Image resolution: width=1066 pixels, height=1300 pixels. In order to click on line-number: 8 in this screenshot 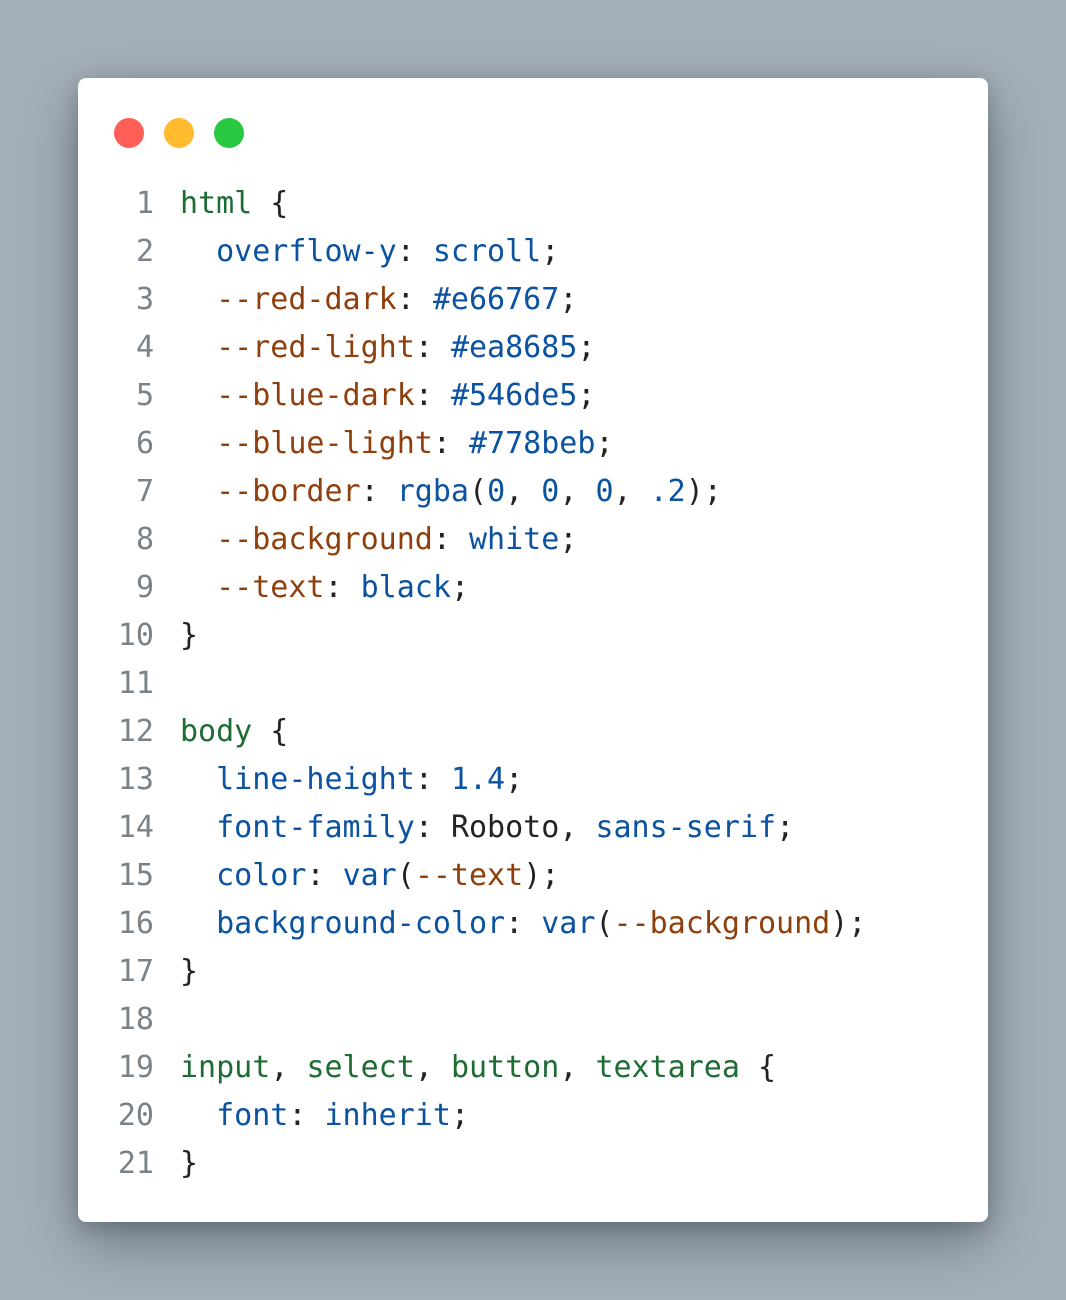, I will do `click(144, 539)`.